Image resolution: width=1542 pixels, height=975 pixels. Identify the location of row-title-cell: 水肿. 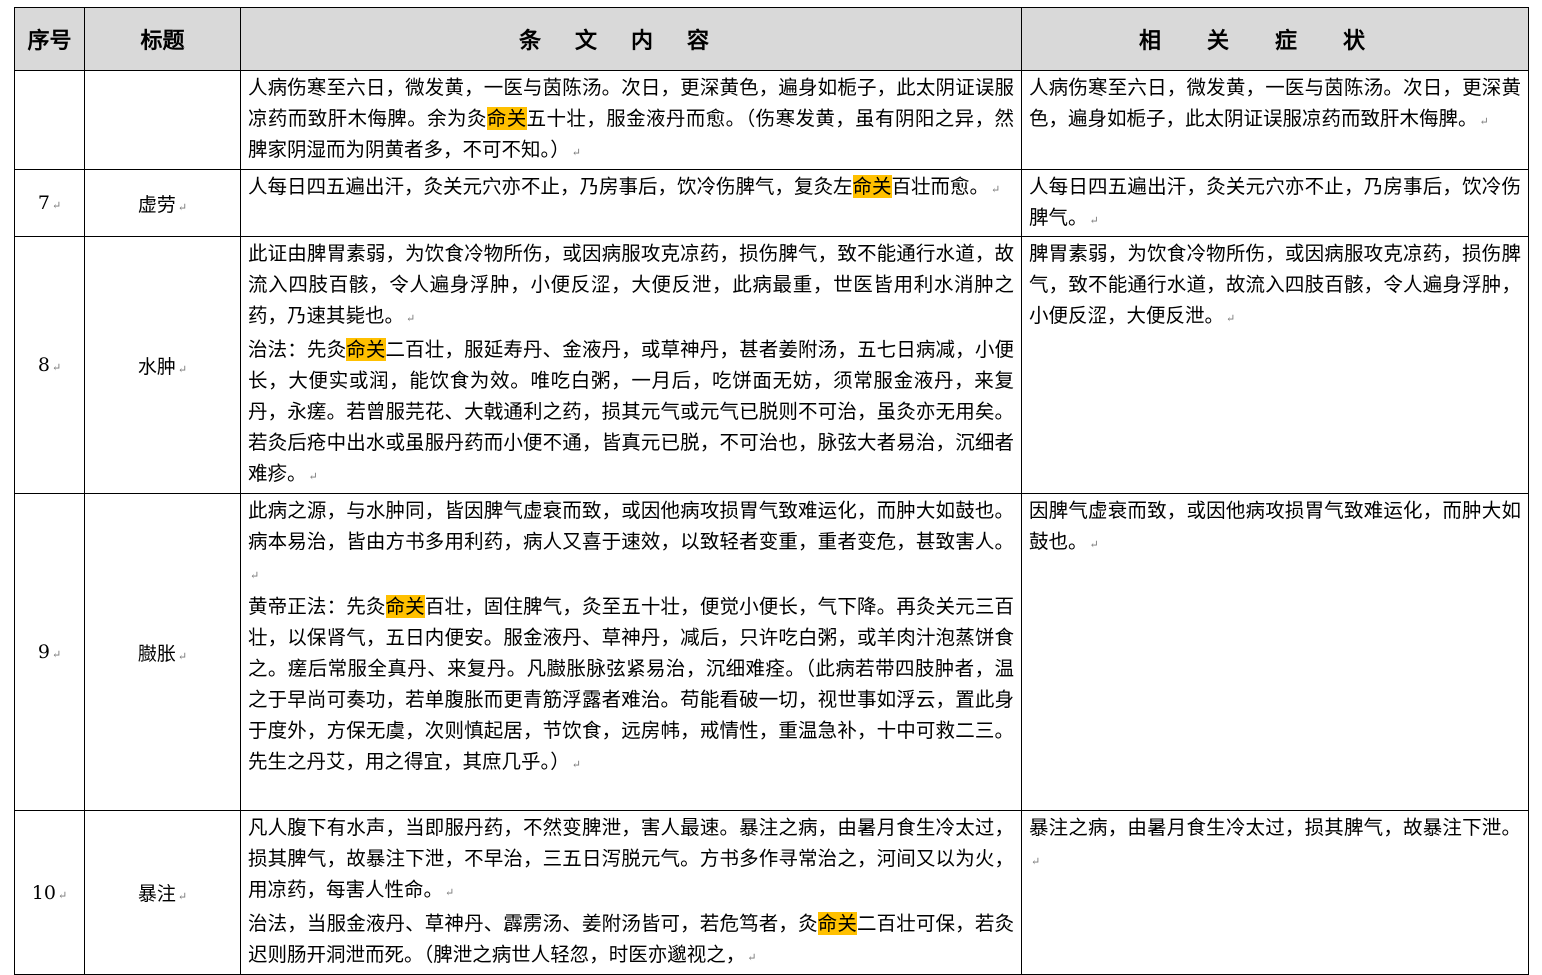
(162, 365).